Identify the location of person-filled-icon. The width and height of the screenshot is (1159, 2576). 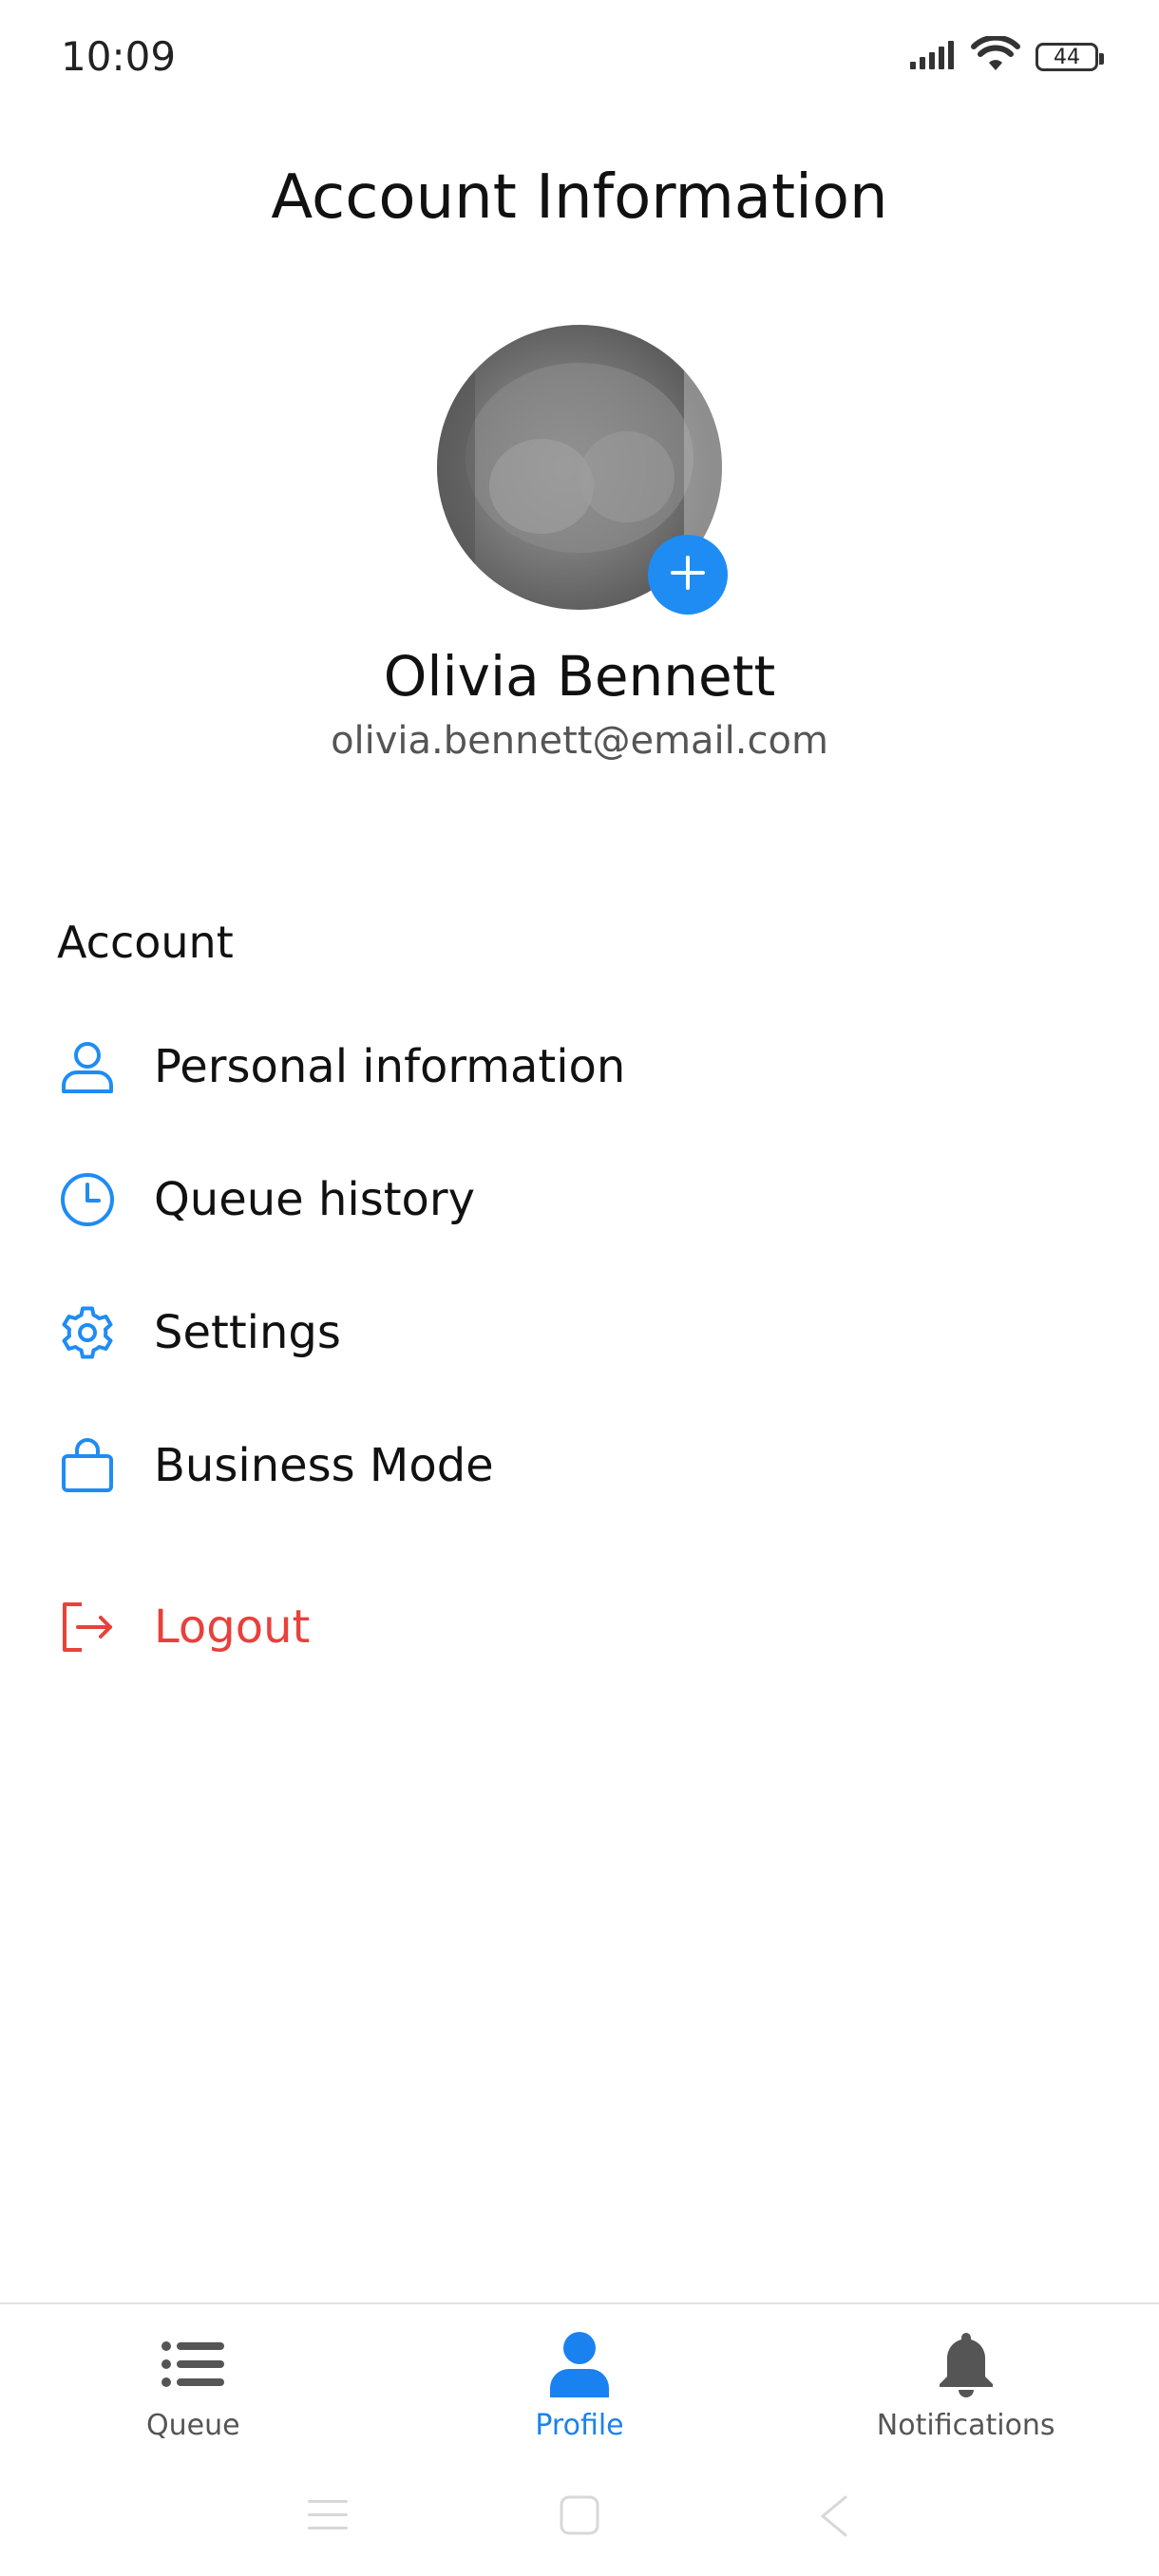
(579, 2364).